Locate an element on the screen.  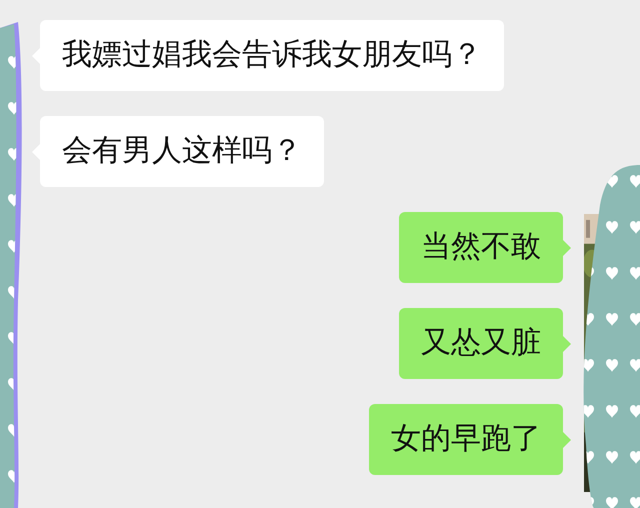
message-bubble: 当然不敢 is located at coordinates (481, 247).